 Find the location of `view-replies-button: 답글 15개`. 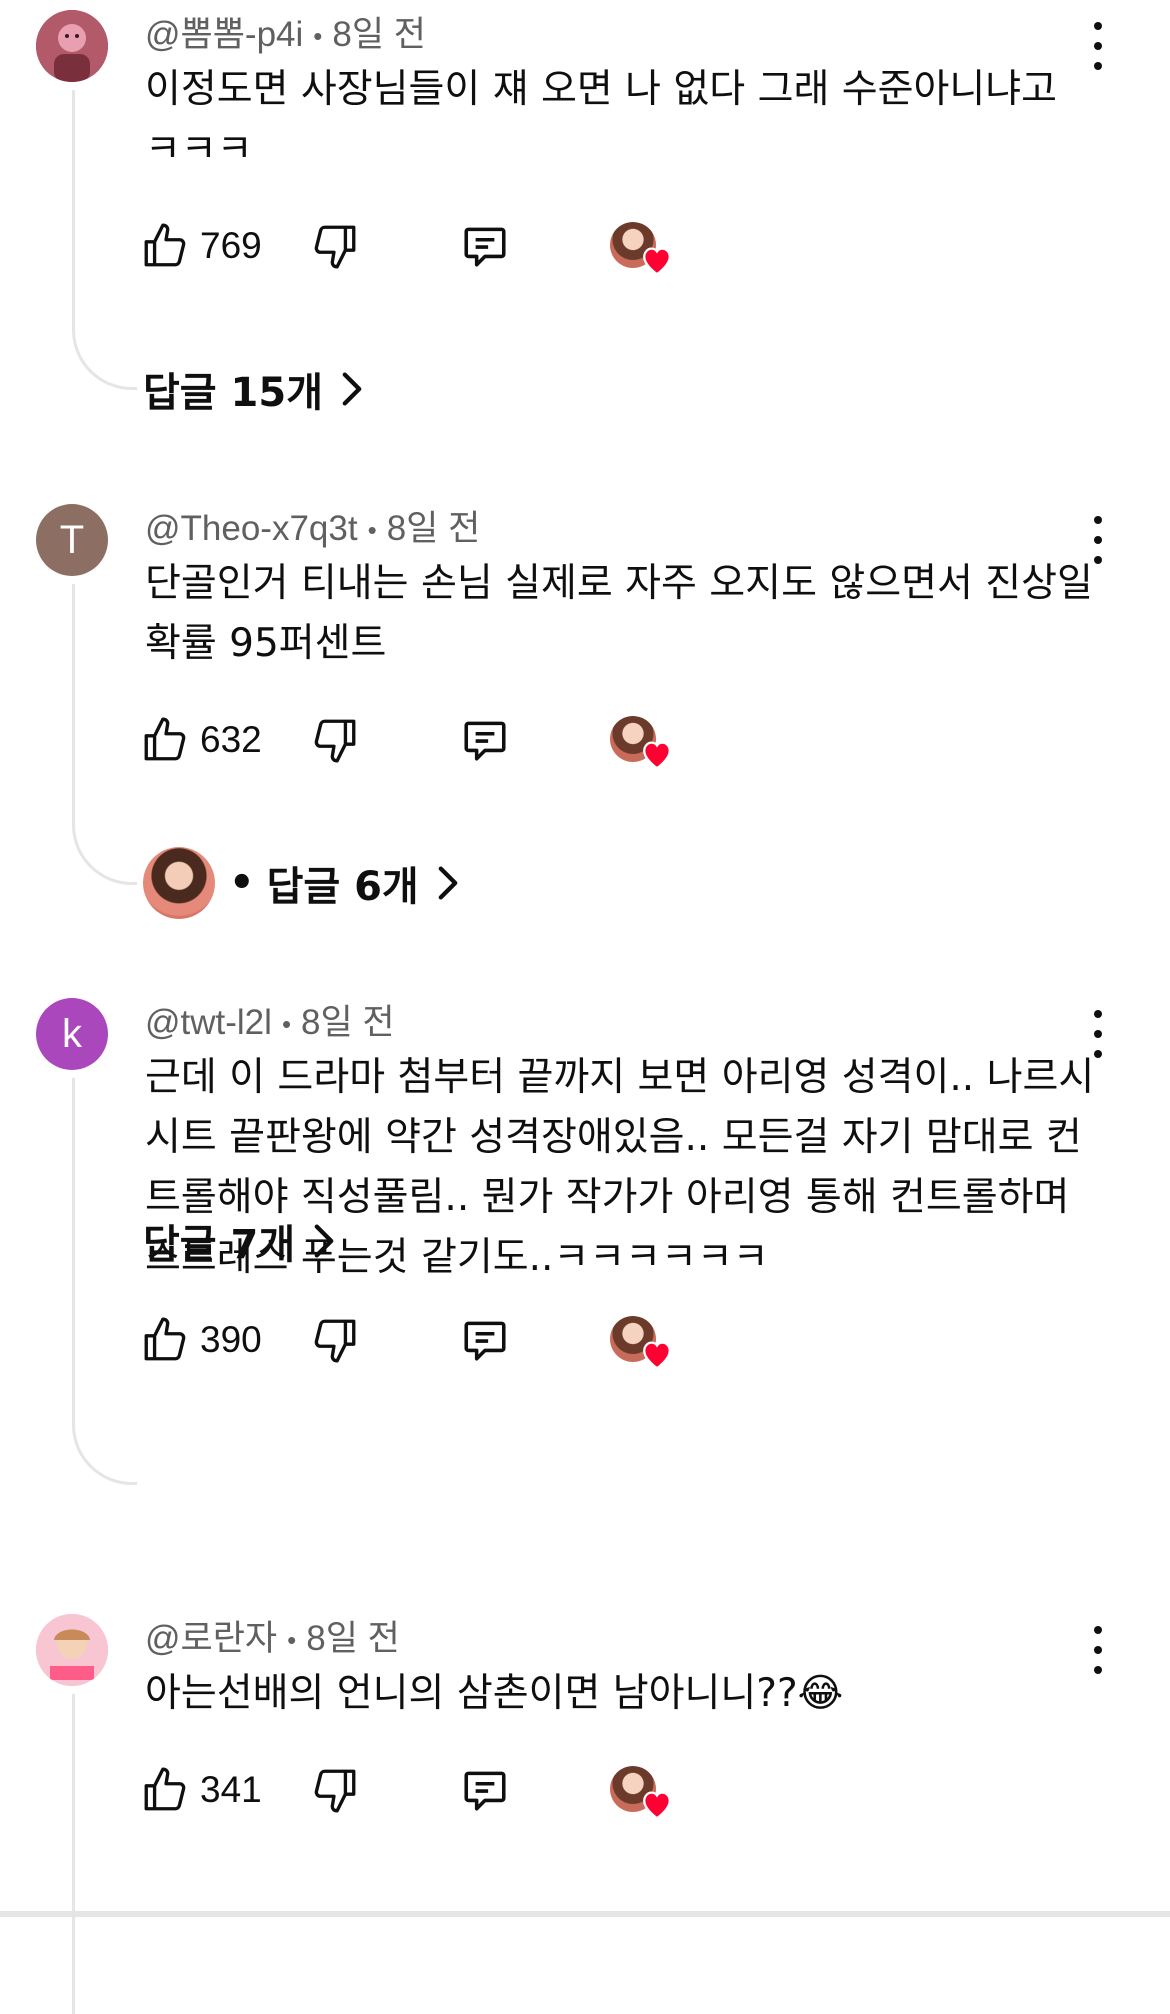

view-replies-button: 답글 15개 is located at coordinates (253, 389).